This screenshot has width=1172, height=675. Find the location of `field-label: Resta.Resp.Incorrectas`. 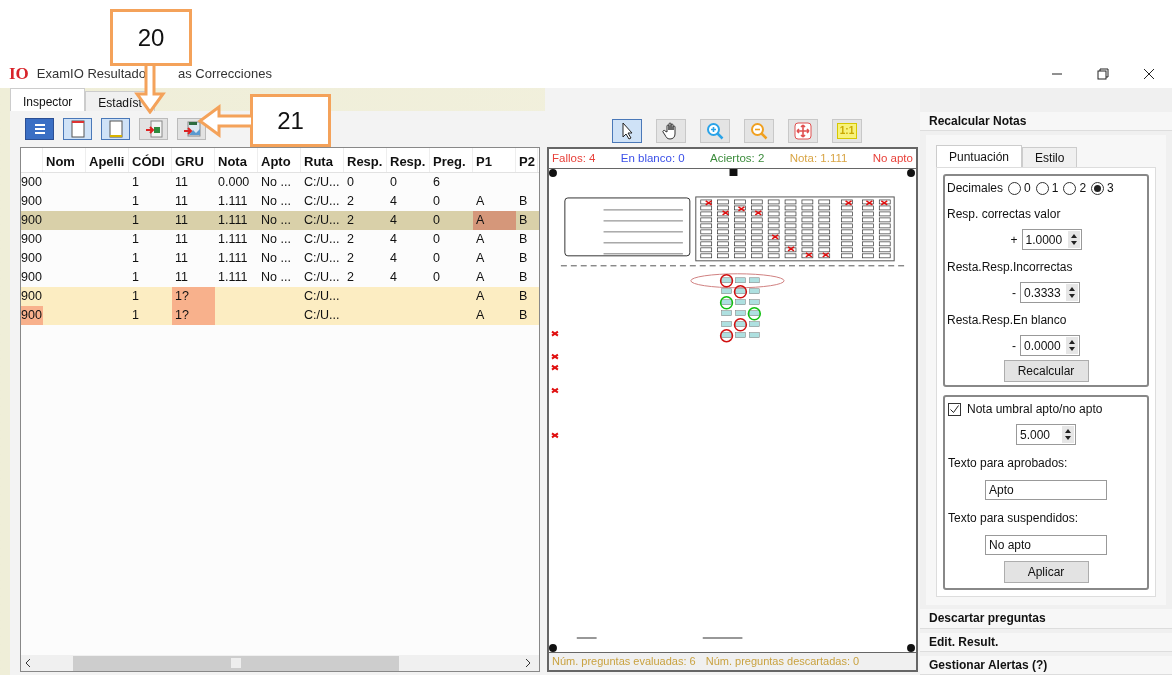

field-label: Resta.Resp.Incorrectas is located at coordinates (1010, 268).